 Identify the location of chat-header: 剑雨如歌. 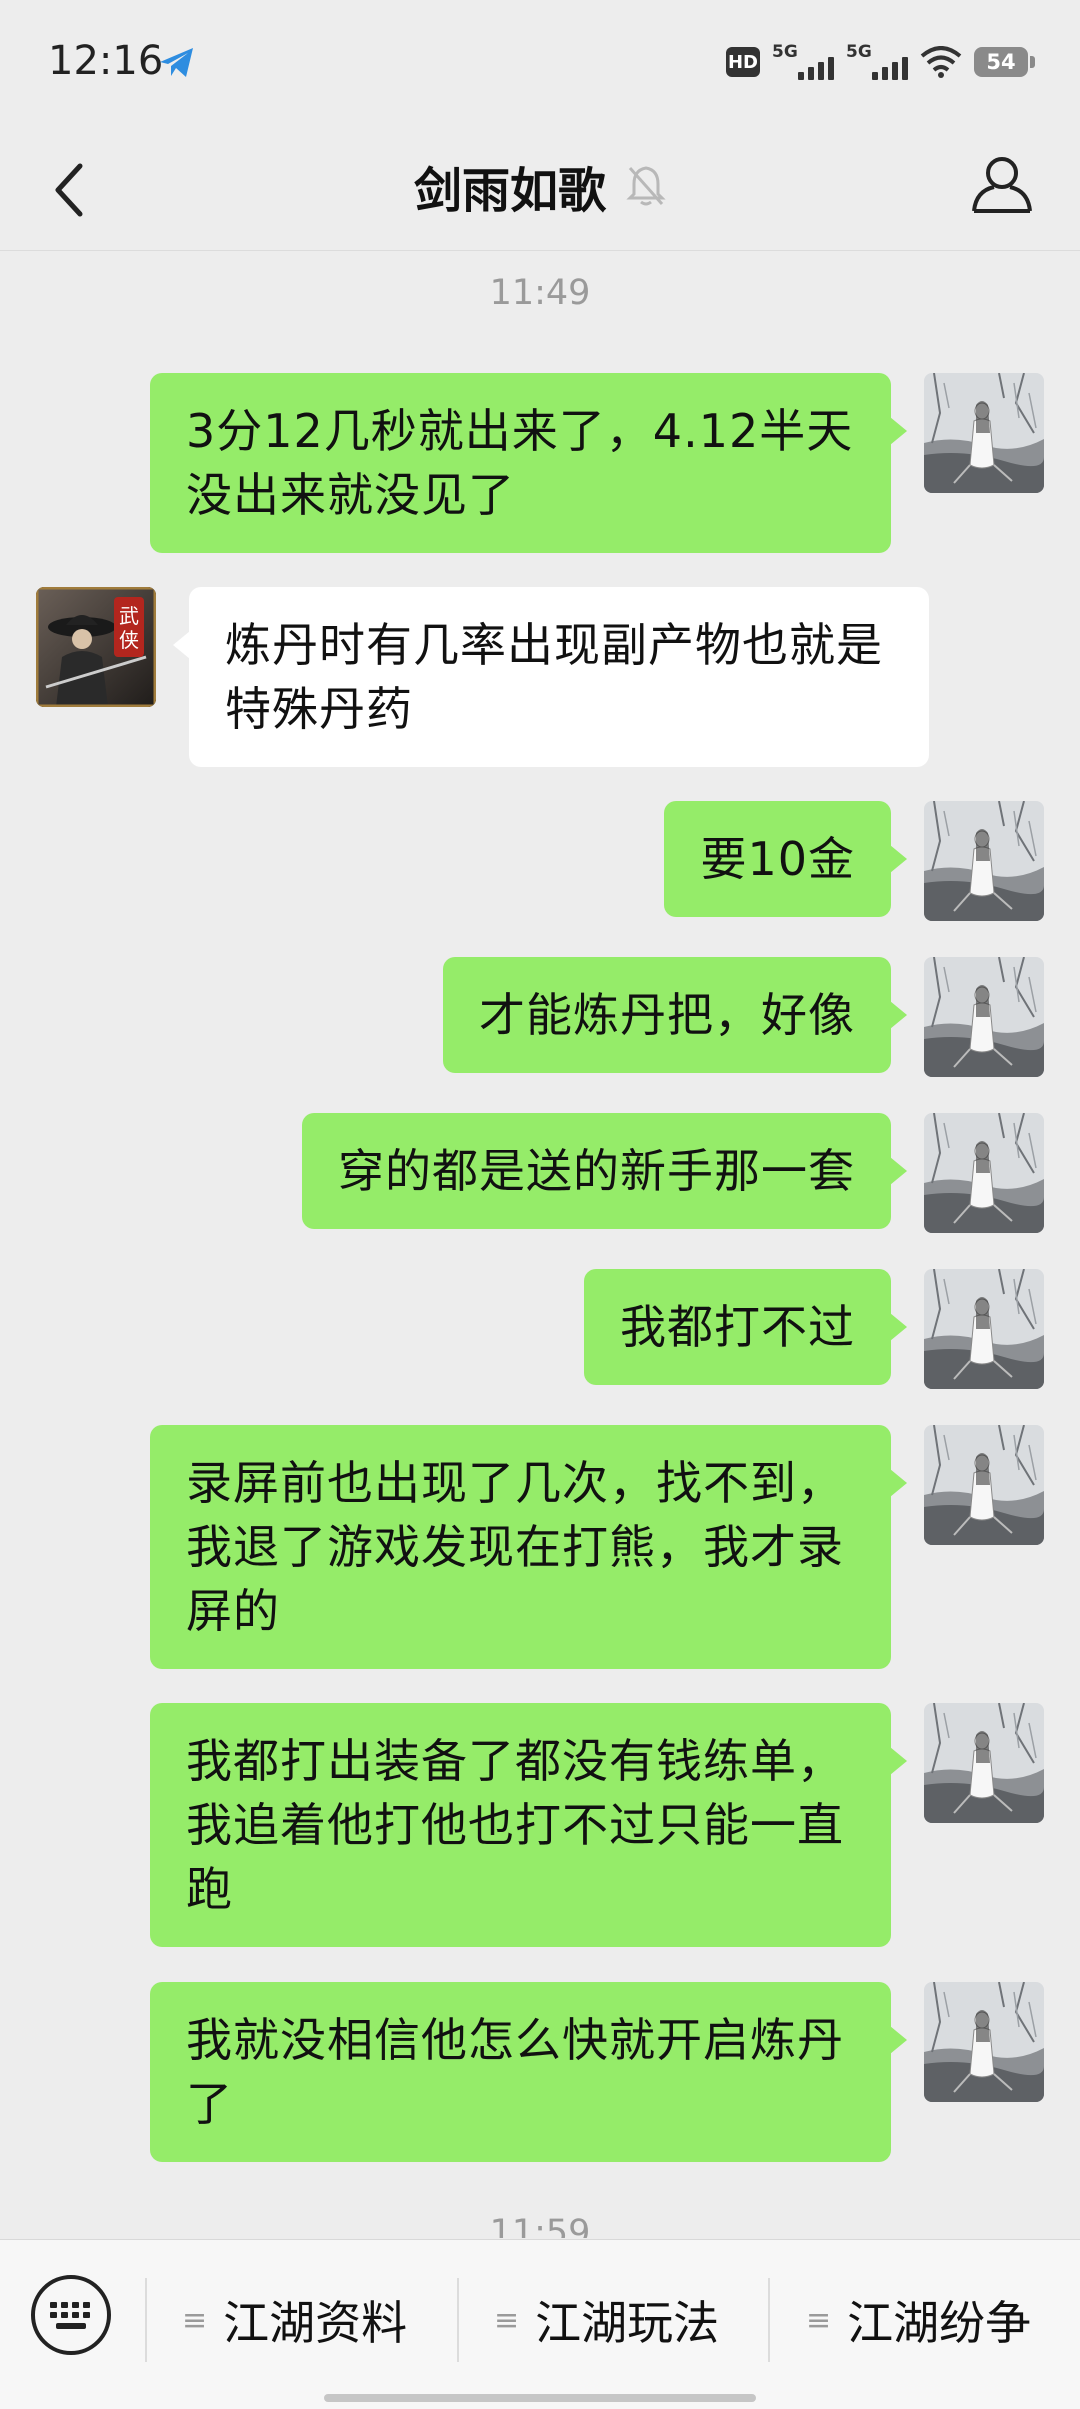
(540, 188).